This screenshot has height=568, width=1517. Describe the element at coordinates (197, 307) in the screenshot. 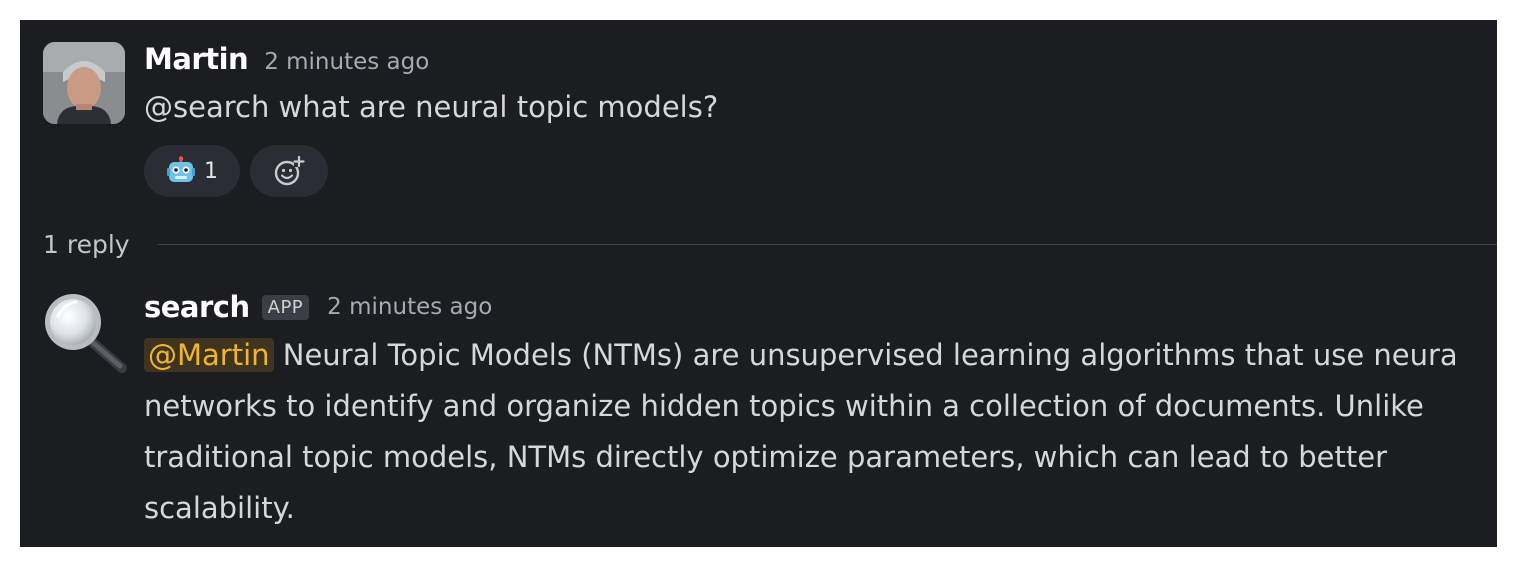

I see `bot-author-name: search` at that location.